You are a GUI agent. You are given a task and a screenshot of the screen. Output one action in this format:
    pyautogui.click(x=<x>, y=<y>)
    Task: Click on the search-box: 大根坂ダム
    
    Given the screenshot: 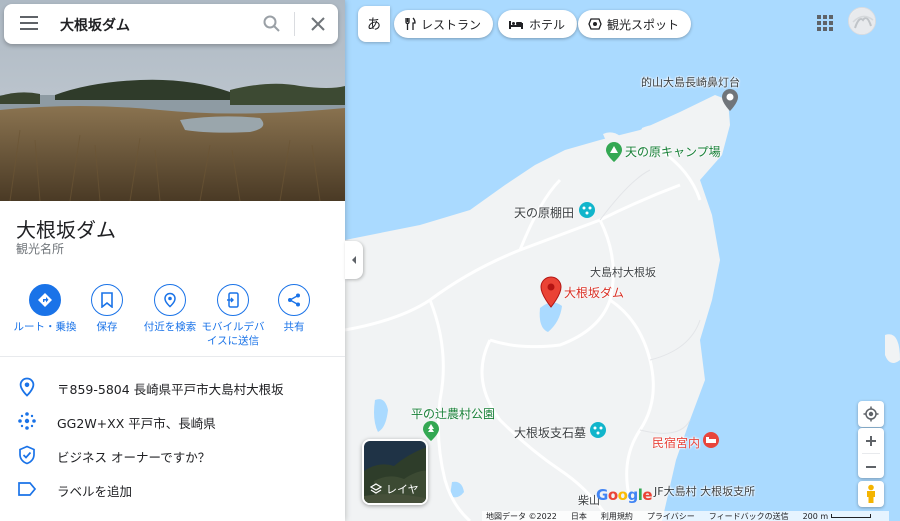 What is the action you would take?
    pyautogui.click(x=171, y=24)
    